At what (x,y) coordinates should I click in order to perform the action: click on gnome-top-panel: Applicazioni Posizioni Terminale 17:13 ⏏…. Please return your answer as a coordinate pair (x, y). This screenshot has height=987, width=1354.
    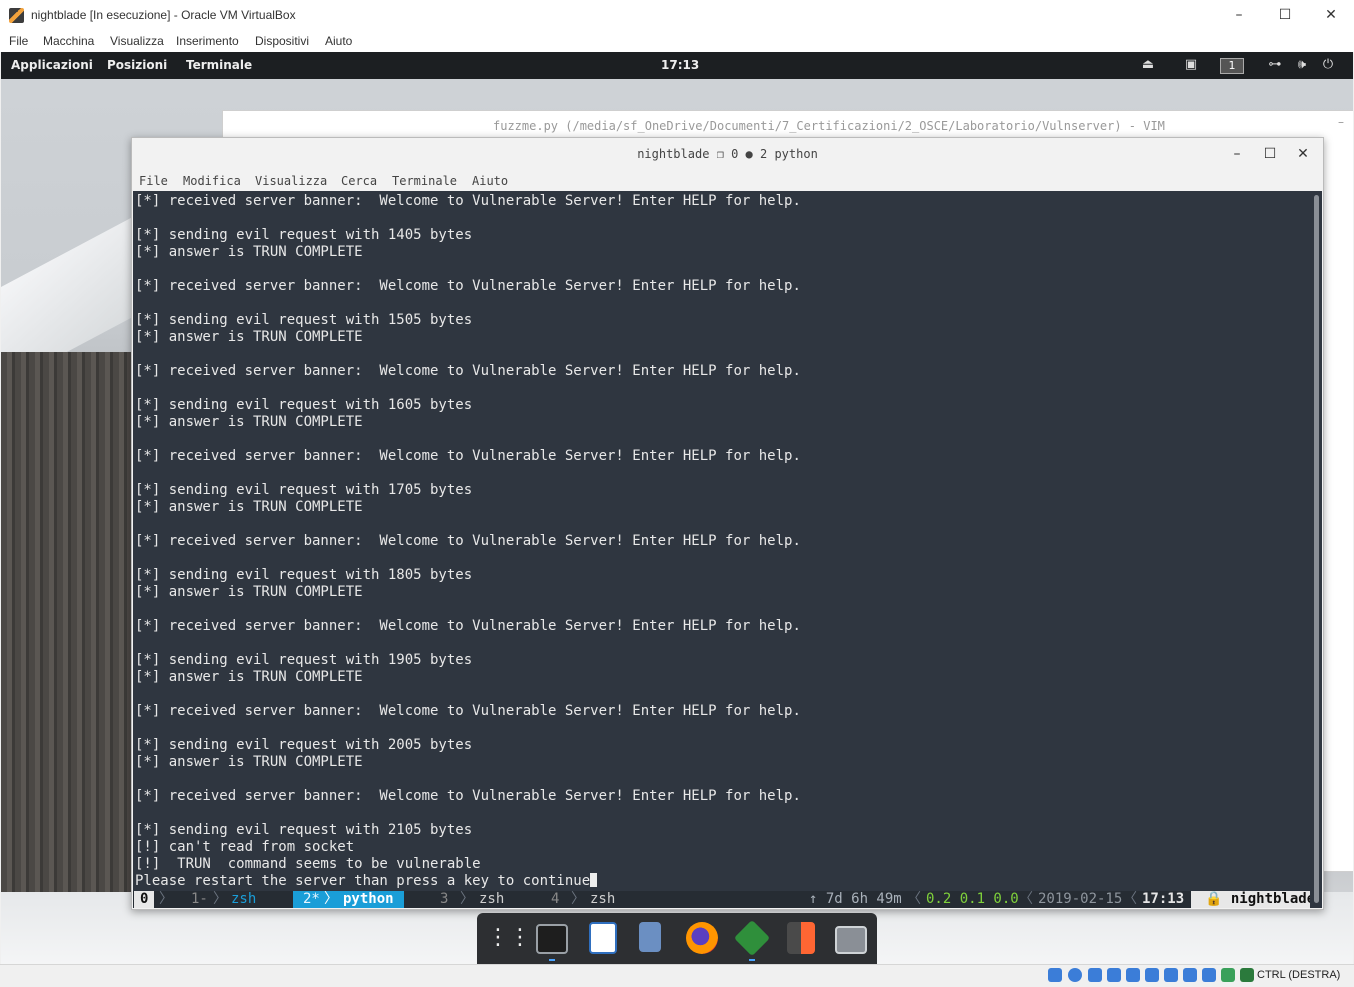
    Looking at the image, I should click on (677, 65).